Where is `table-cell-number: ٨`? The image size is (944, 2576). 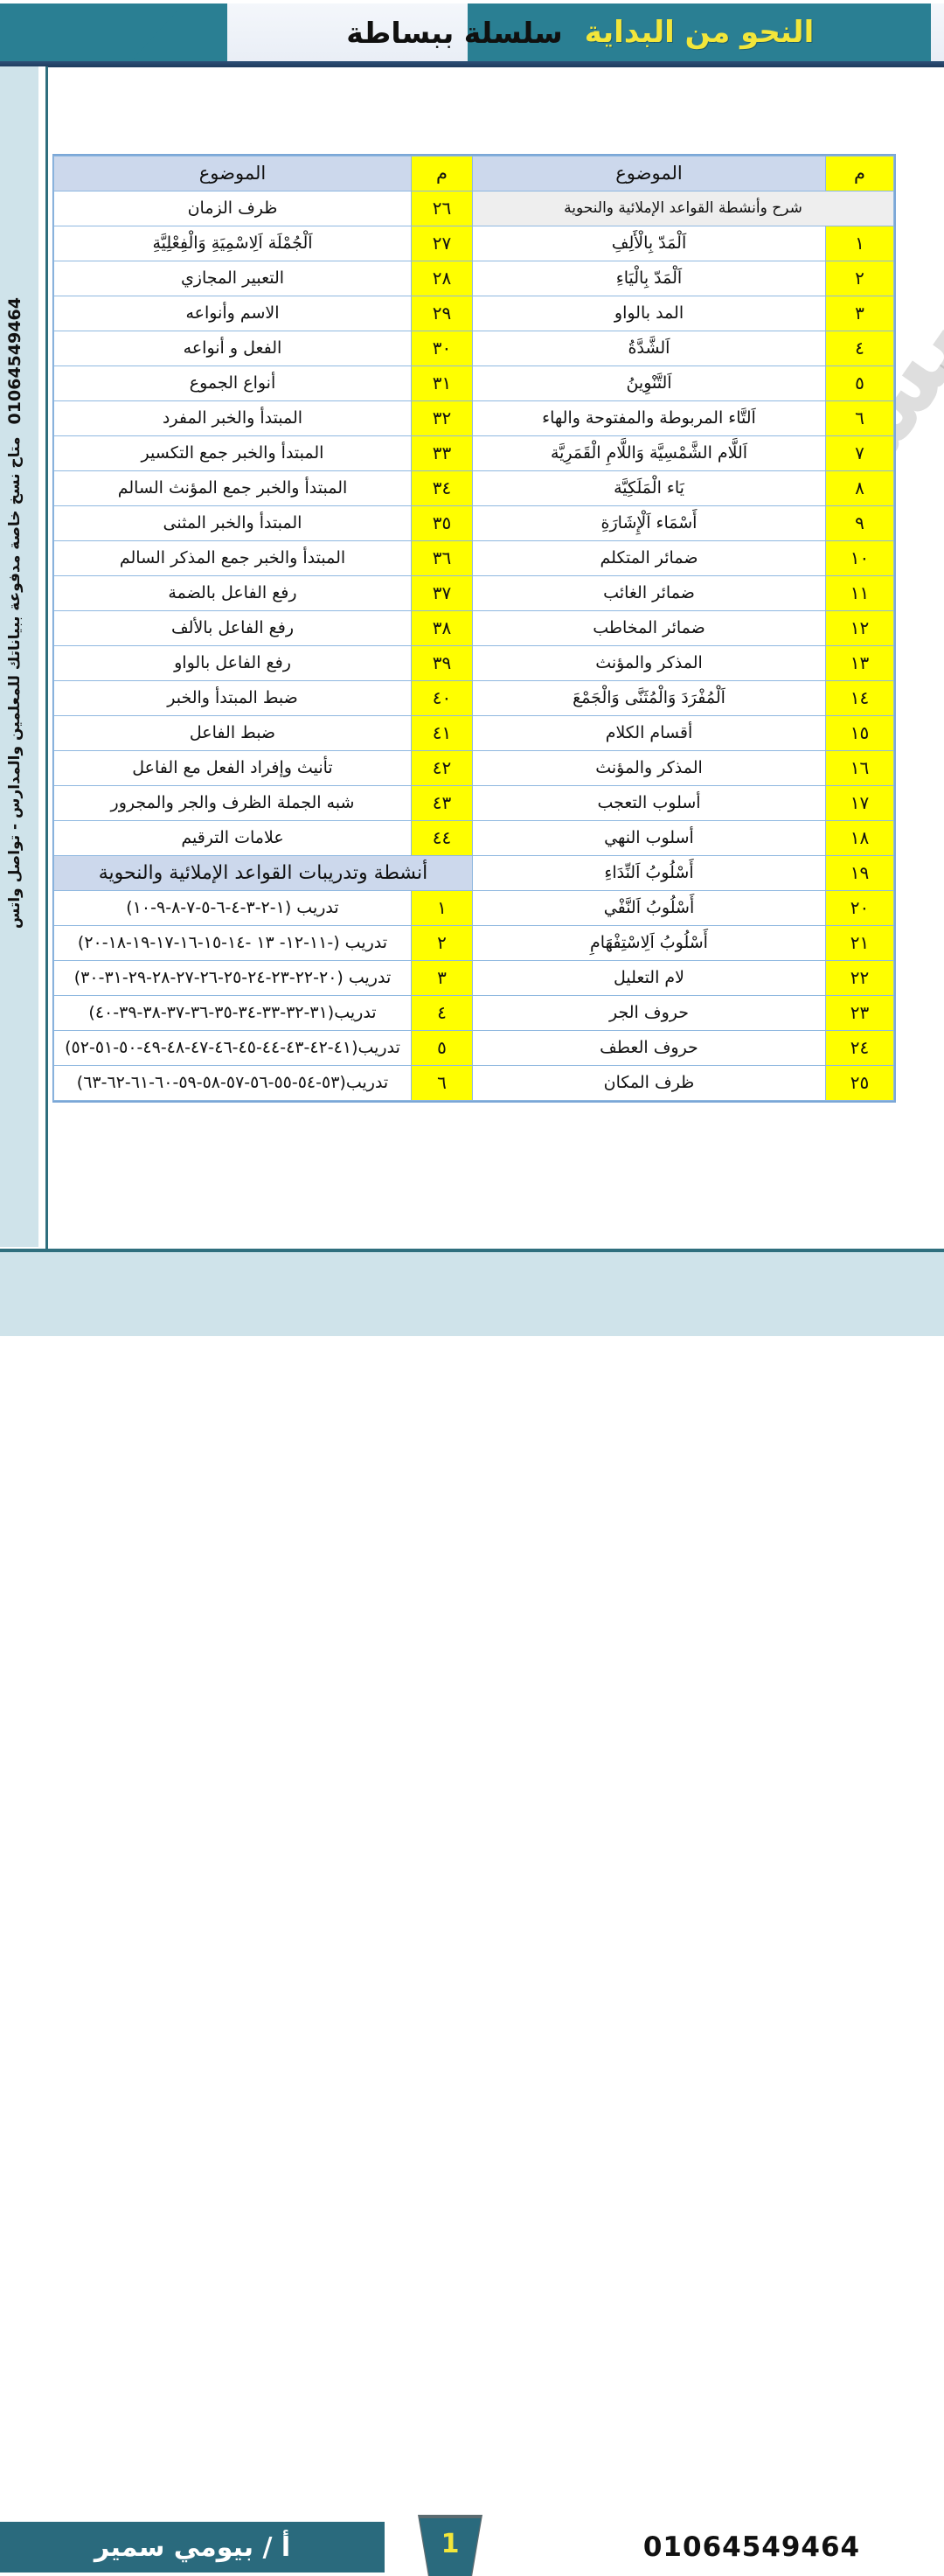
table-cell-number: ٨ is located at coordinates (860, 488).